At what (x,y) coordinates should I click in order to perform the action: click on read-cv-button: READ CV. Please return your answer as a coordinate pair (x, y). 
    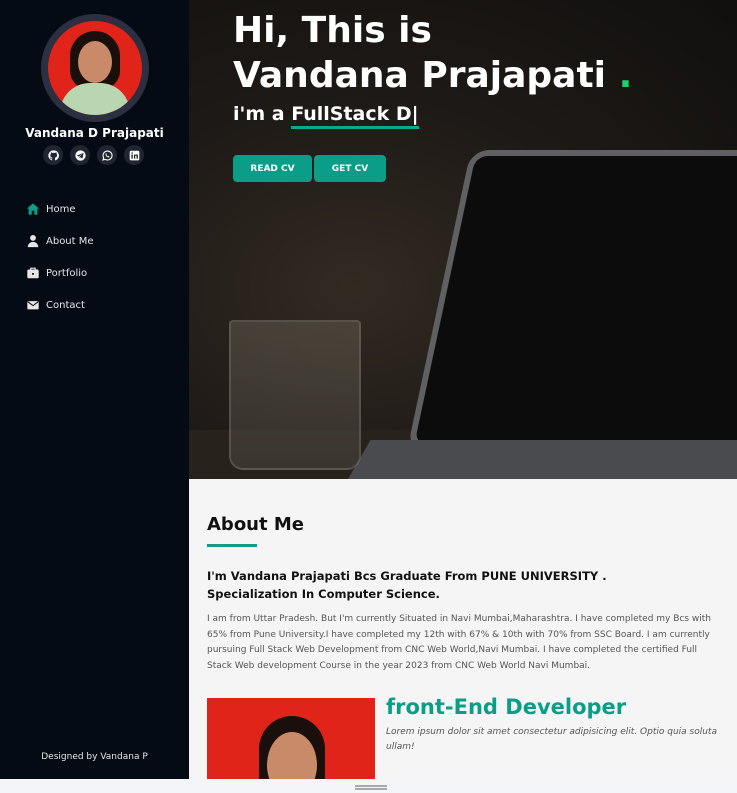
    Looking at the image, I should click on (272, 168).